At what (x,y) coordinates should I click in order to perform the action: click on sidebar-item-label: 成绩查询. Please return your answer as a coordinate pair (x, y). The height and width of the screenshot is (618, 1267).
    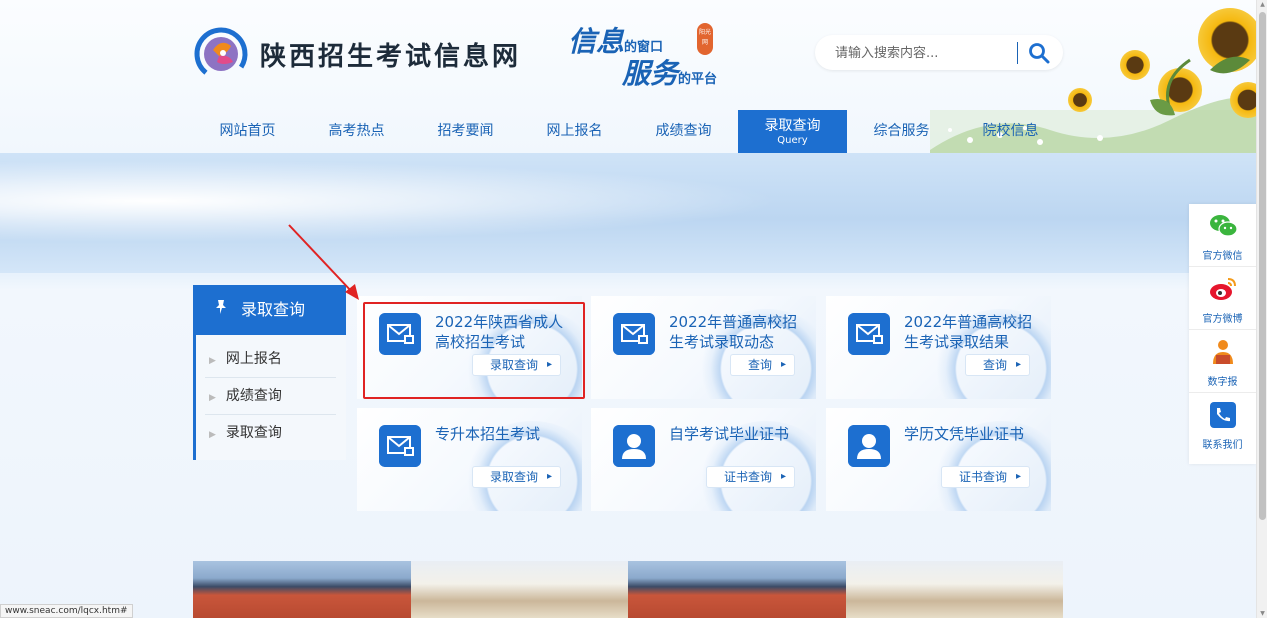
    Looking at the image, I should click on (253, 396).